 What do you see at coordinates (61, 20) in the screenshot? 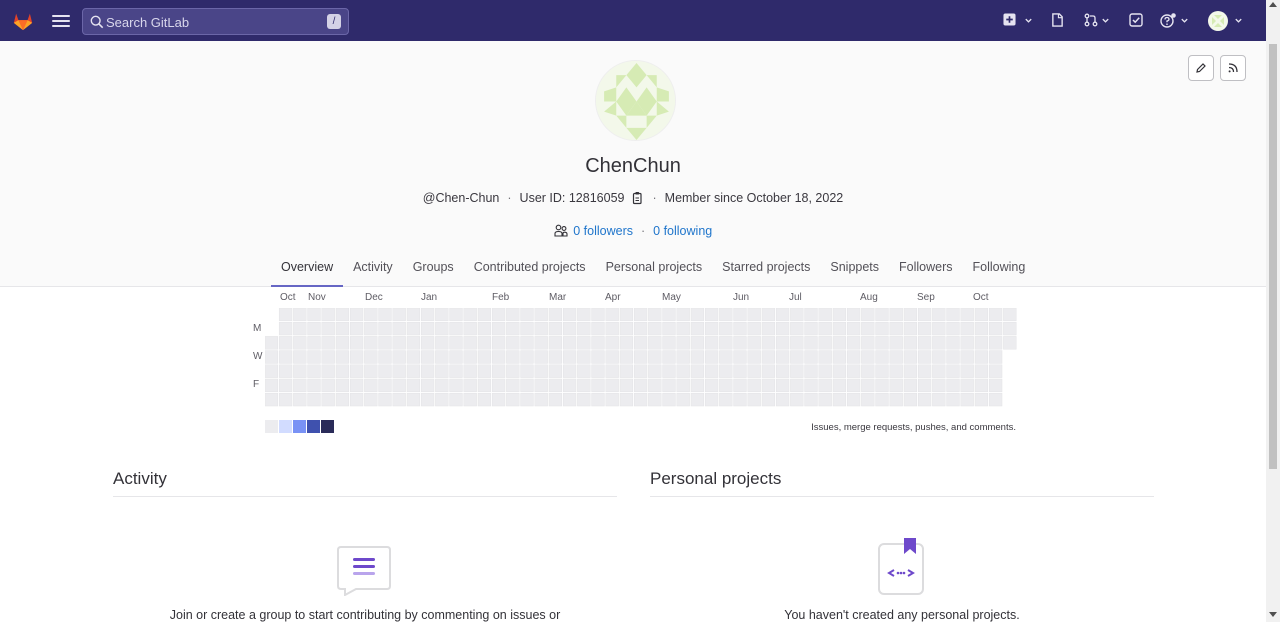
I see `main-menu-icon` at bounding box center [61, 20].